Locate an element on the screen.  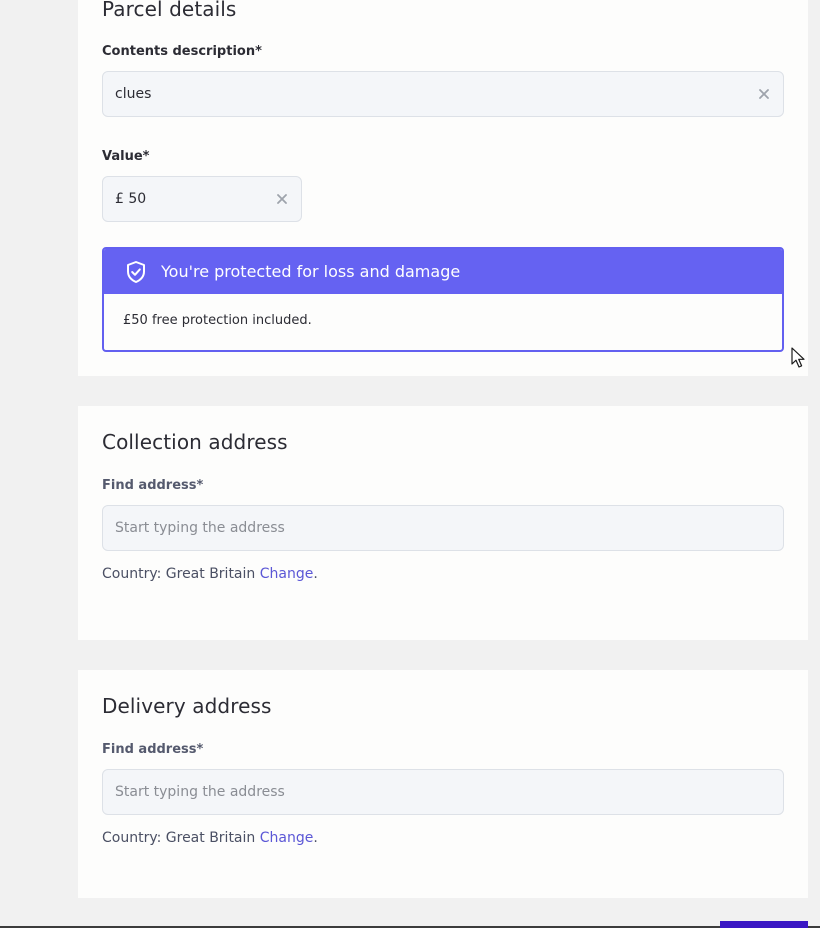
value-label: Value* is located at coordinates (126, 156).